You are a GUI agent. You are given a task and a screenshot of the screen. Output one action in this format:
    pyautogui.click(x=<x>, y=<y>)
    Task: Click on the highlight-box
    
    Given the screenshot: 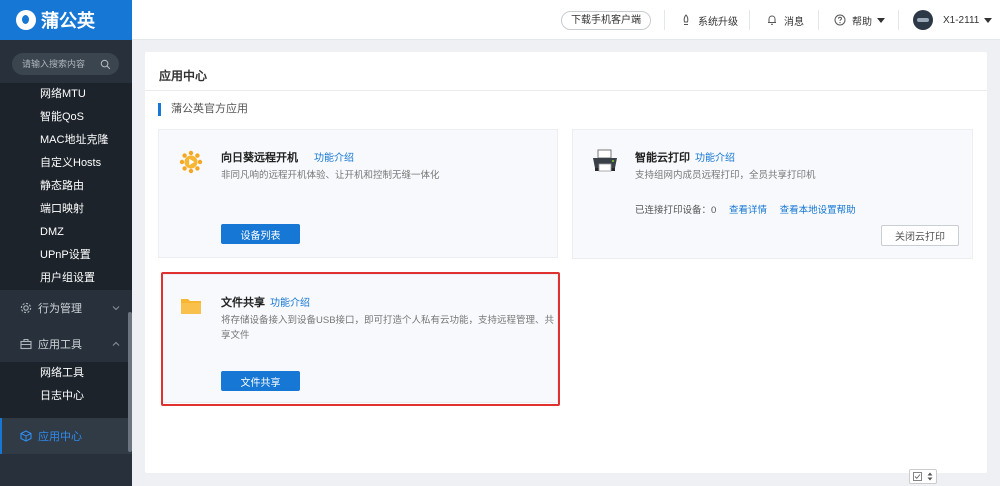 What is the action you would take?
    pyautogui.click(x=360, y=339)
    